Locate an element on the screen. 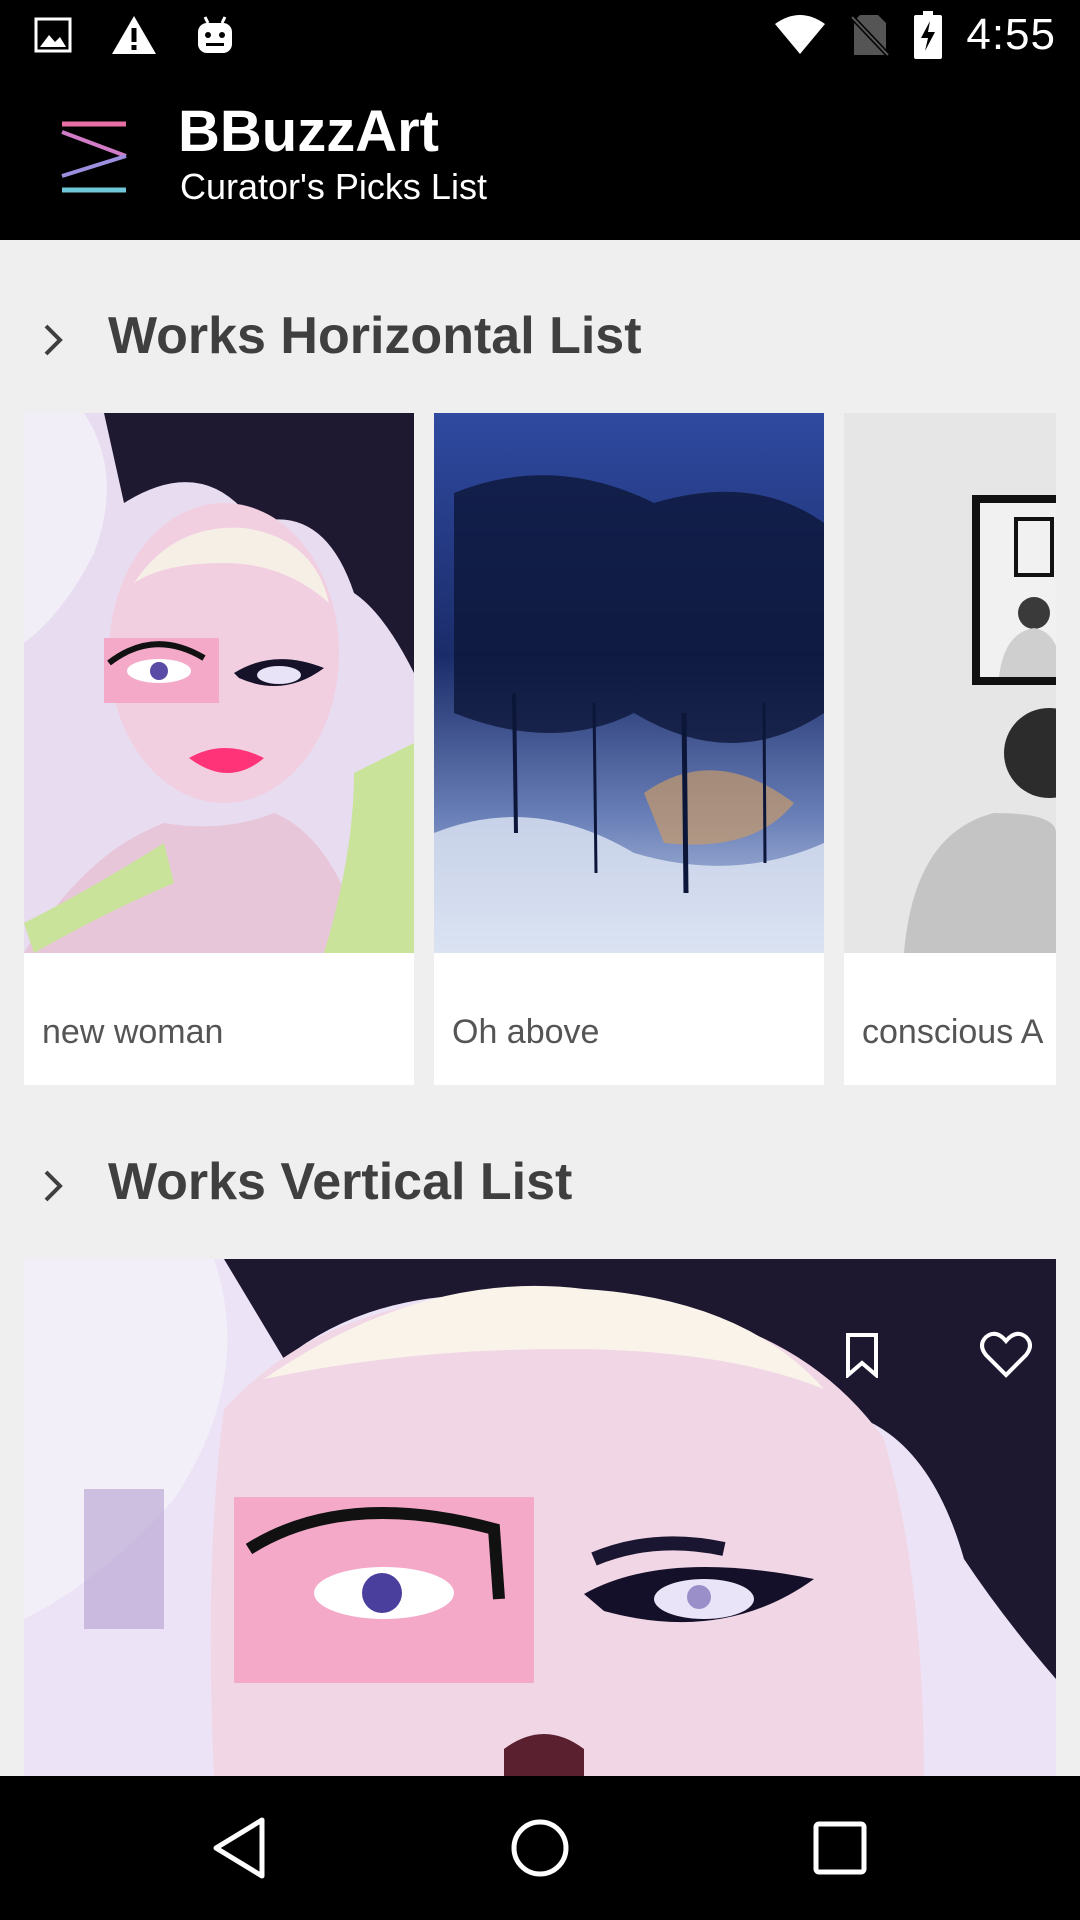  battery-charging-icon is located at coordinates (928, 35).